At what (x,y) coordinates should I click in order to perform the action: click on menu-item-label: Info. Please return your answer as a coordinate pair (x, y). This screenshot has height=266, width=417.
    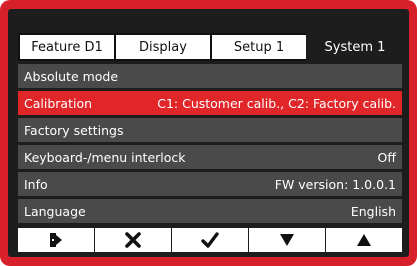
    Looking at the image, I should click on (36, 184).